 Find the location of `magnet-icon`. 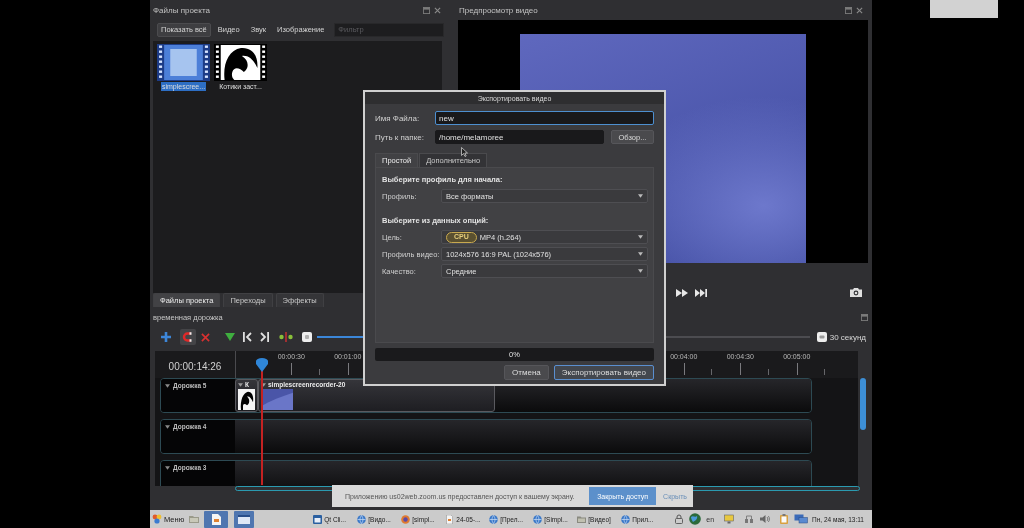

magnet-icon is located at coordinates (188, 337).